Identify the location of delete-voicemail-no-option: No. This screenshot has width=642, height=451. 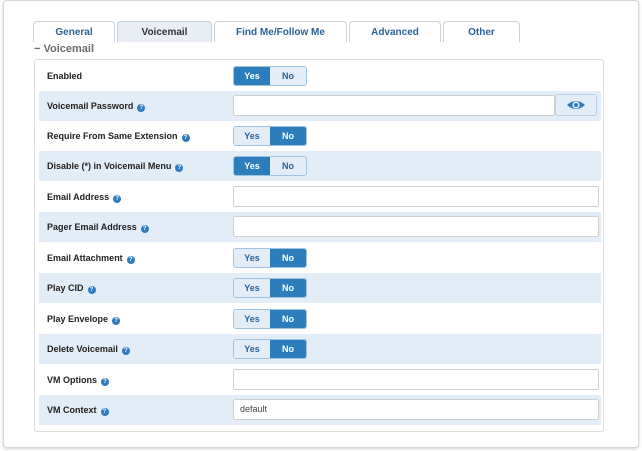
(288, 349).